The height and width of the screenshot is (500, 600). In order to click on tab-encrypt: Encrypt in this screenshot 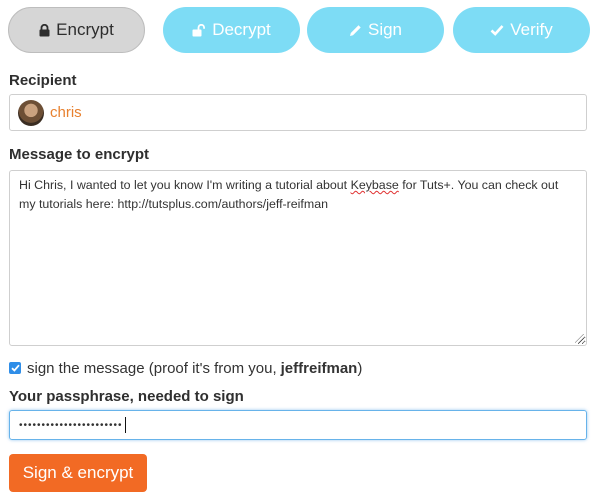, I will do `click(76, 30)`.